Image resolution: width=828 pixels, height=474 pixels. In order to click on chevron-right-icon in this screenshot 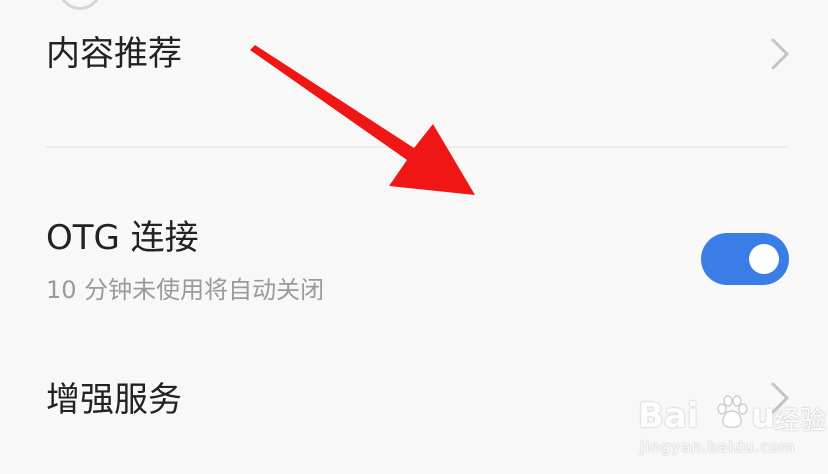, I will do `click(780, 54)`.